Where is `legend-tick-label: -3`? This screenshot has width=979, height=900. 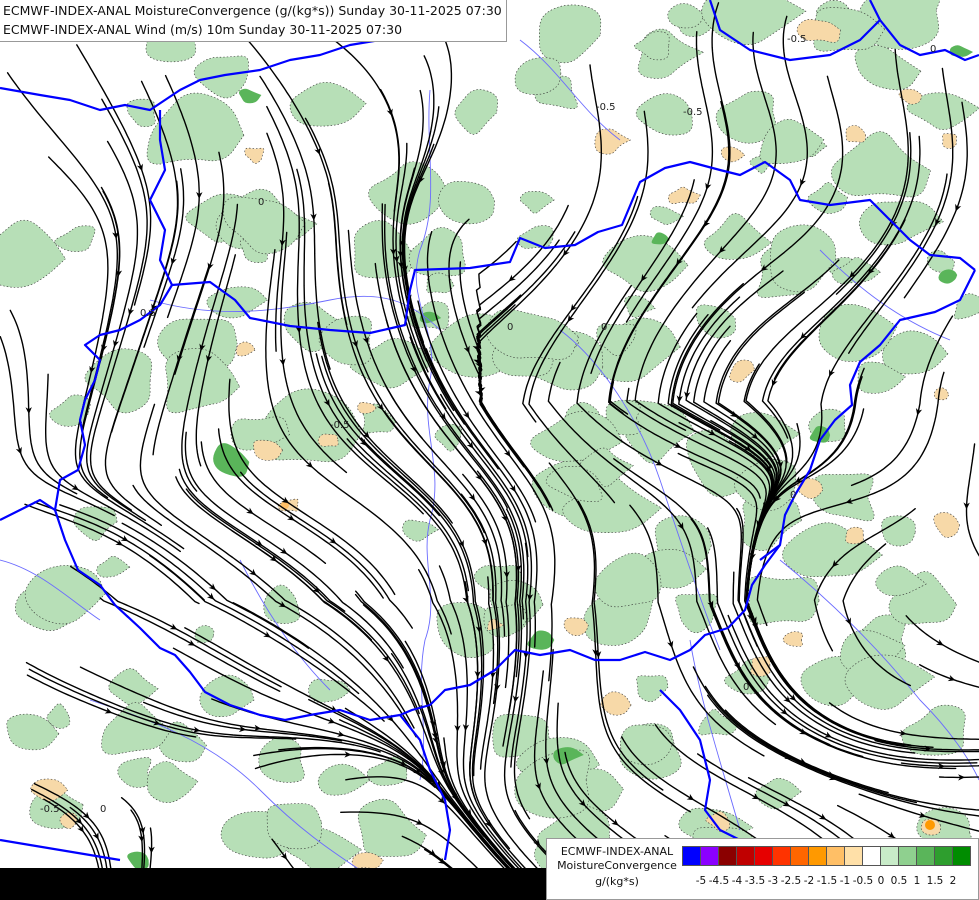 legend-tick-label: -3 is located at coordinates (773, 881).